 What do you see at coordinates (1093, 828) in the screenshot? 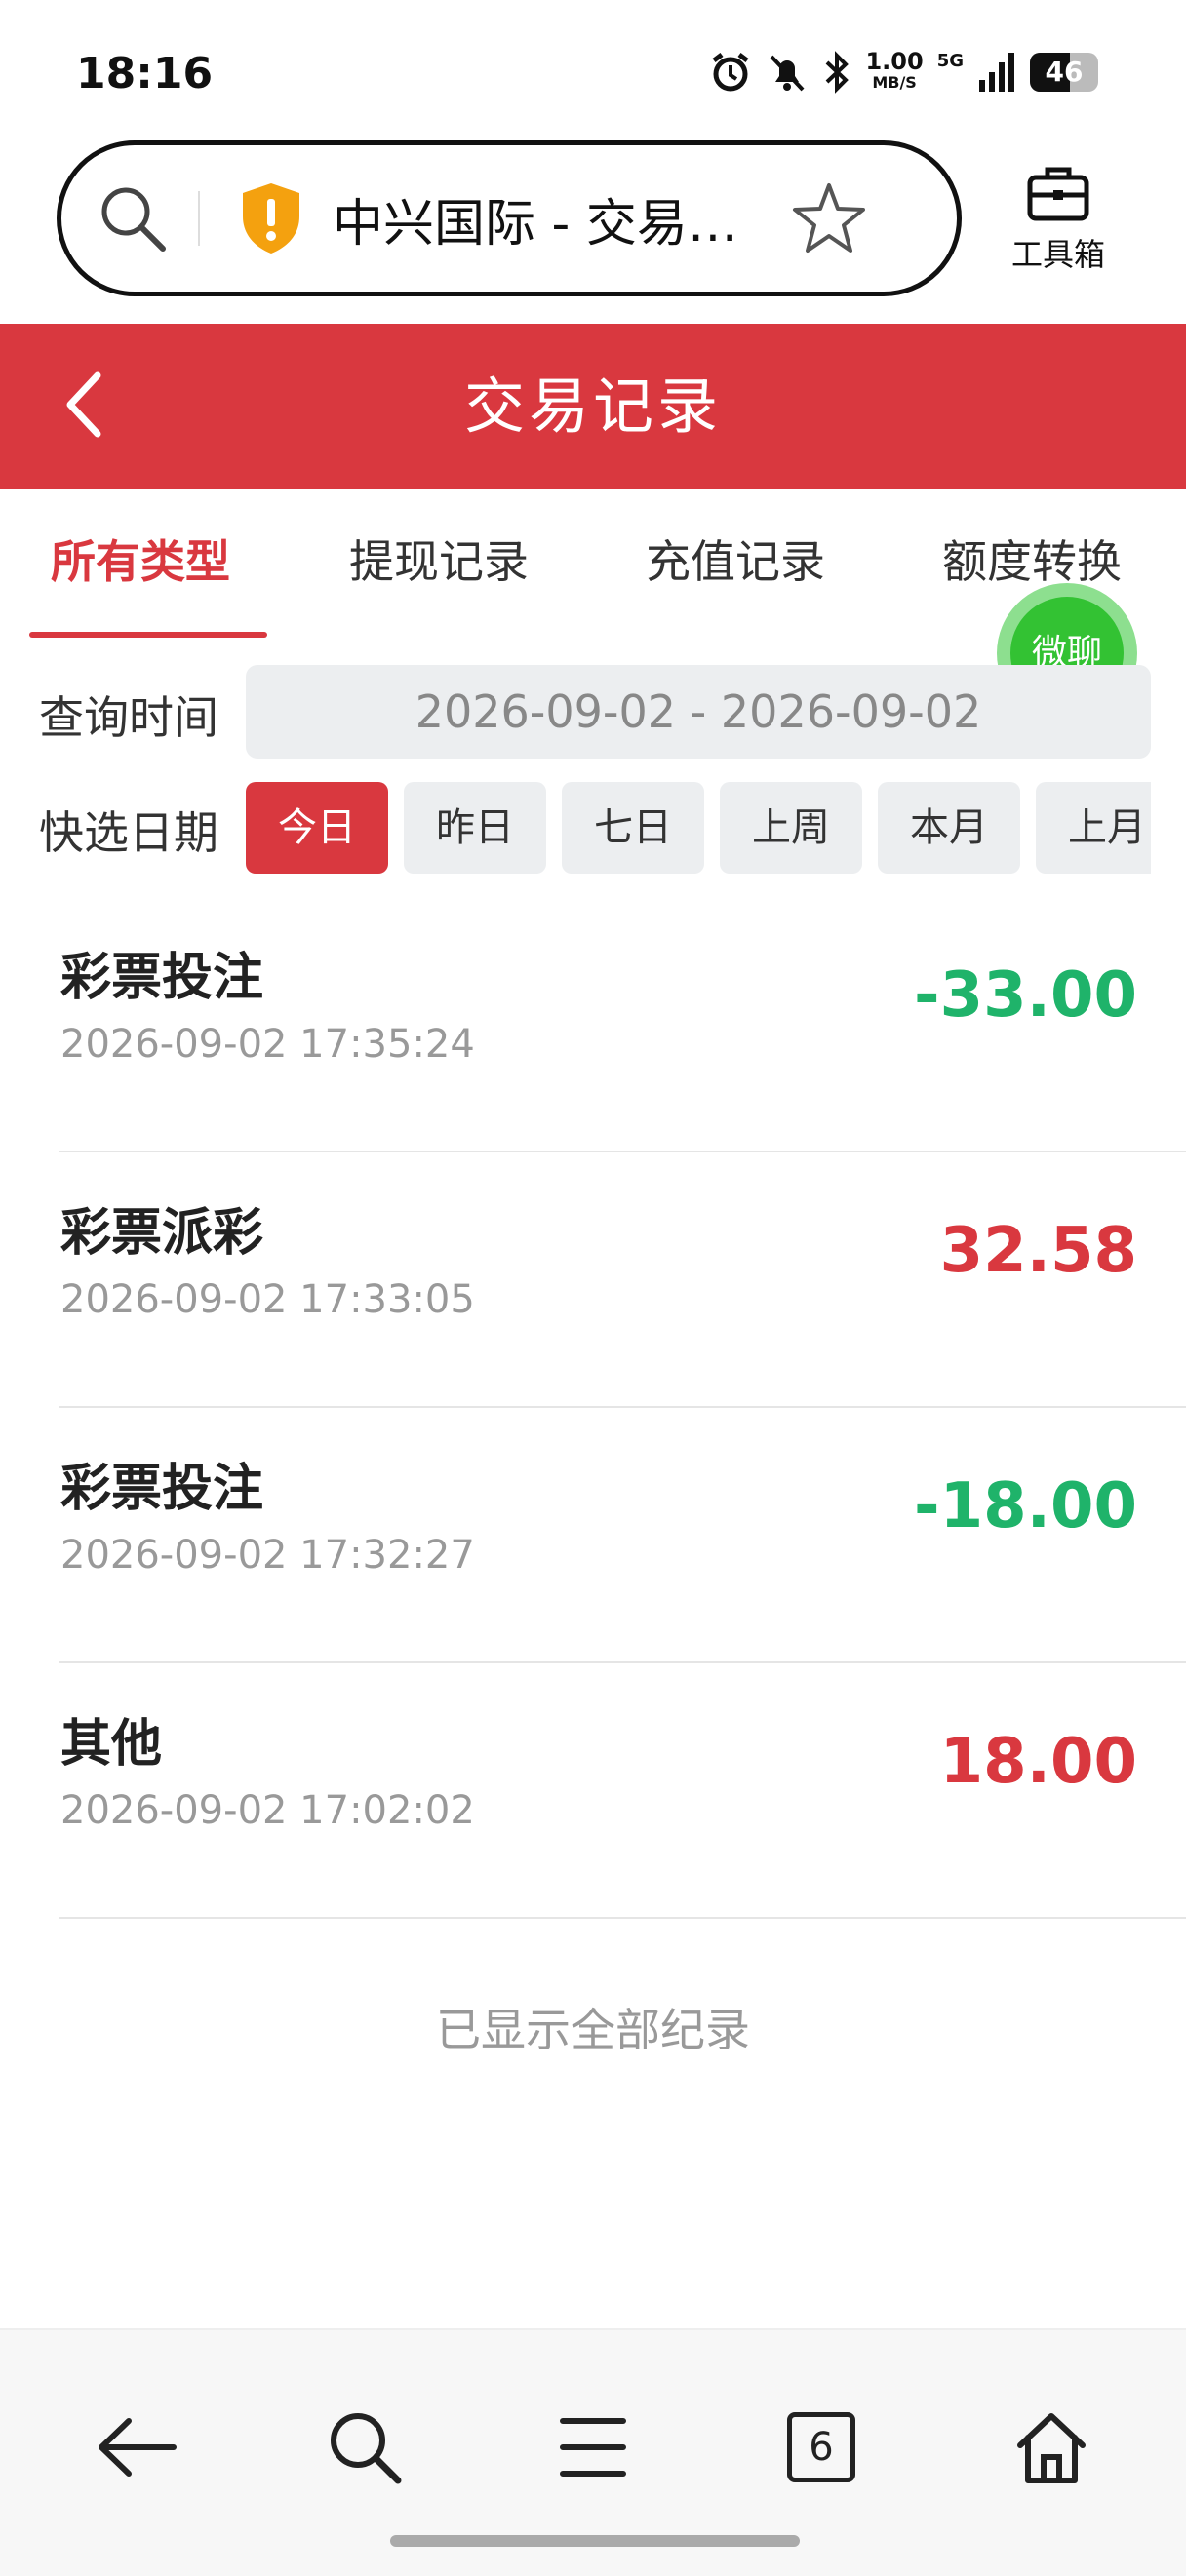
I see `chip-last-month: 上月` at bounding box center [1093, 828].